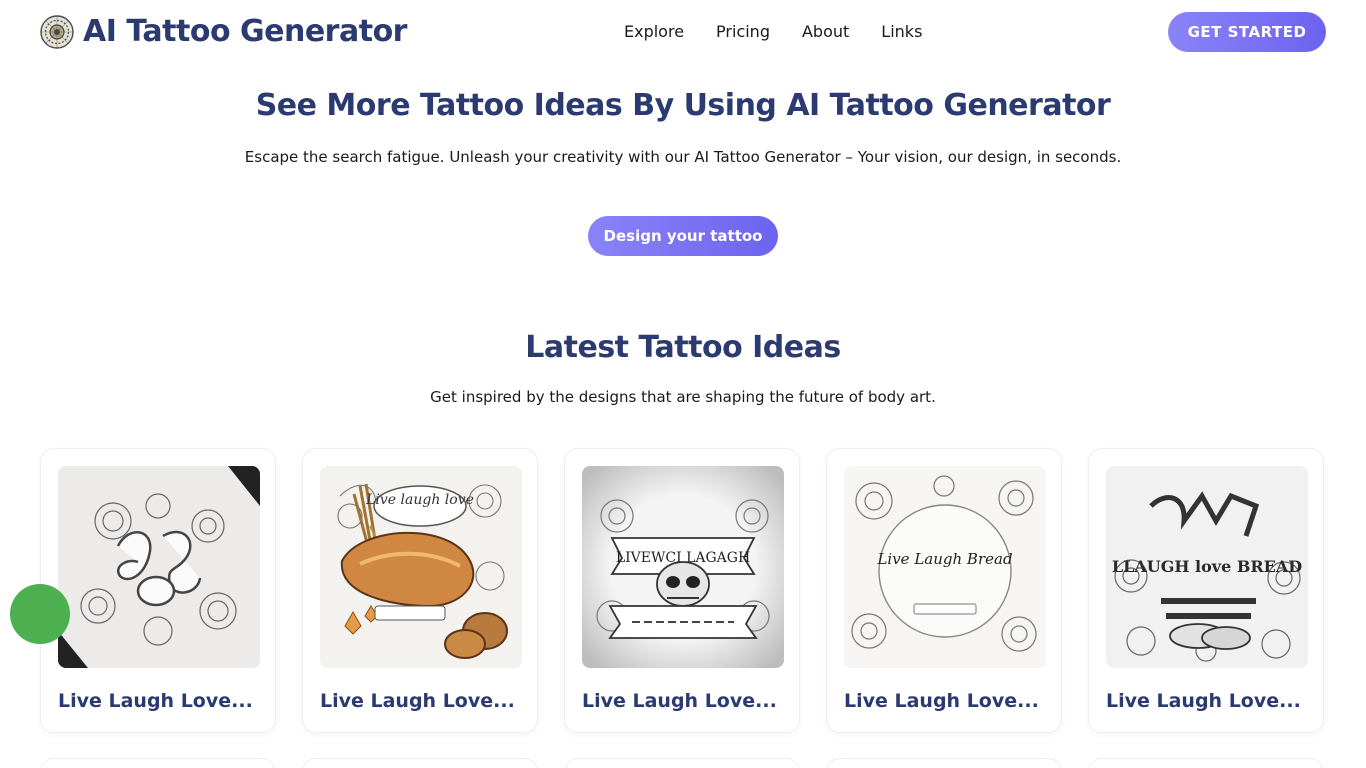 The width and height of the screenshot is (1366, 768). I want to click on floating-widget-button, so click(40, 614).